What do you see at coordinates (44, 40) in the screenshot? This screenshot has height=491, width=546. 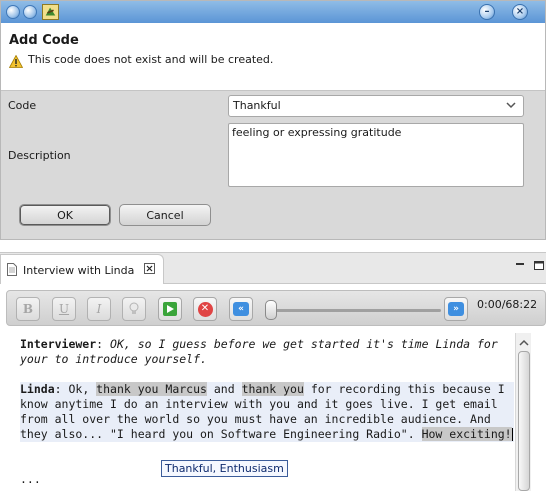 I see `dialog-title: Add Code` at bounding box center [44, 40].